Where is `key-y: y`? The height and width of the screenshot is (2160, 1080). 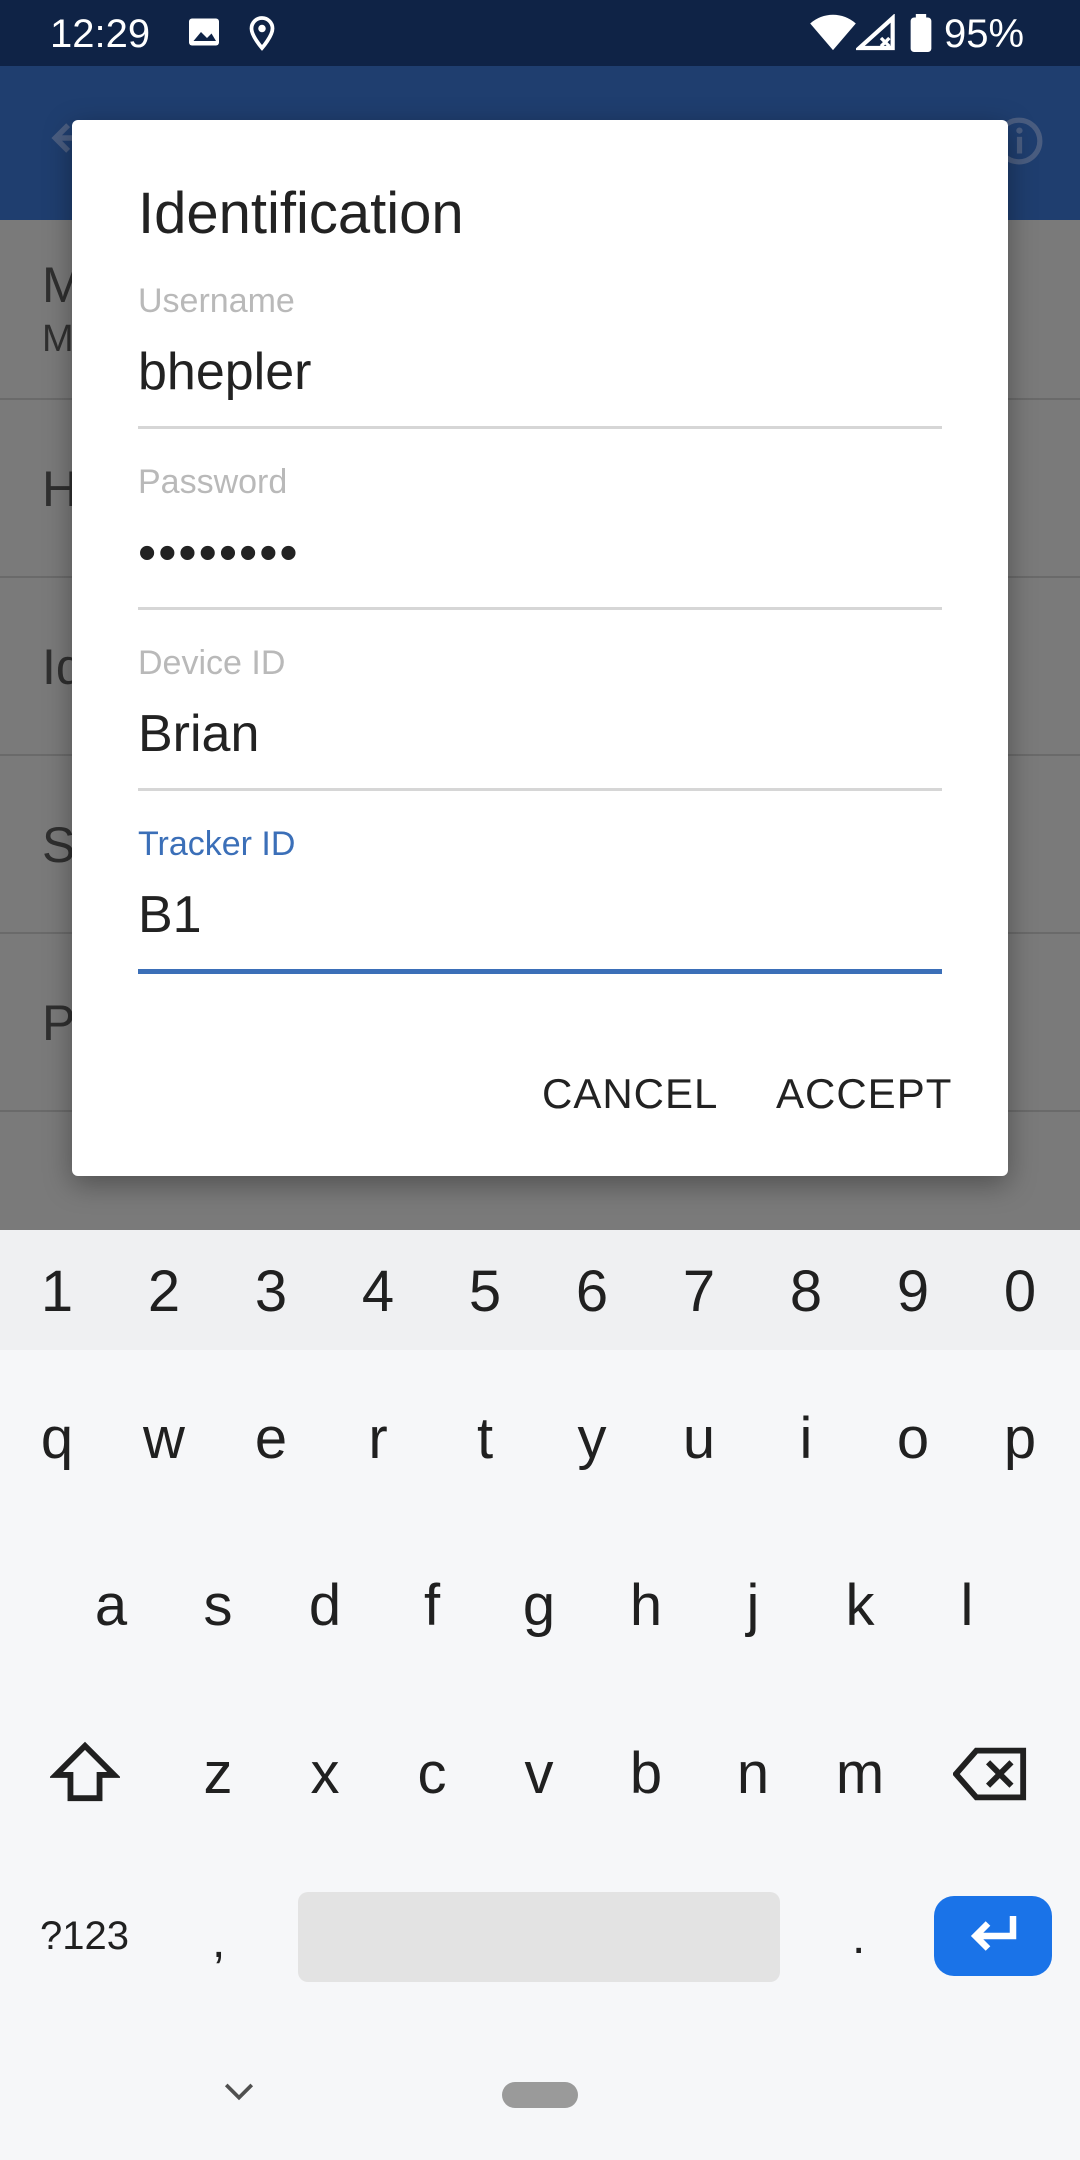
key-y: y is located at coordinates (592, 1438).